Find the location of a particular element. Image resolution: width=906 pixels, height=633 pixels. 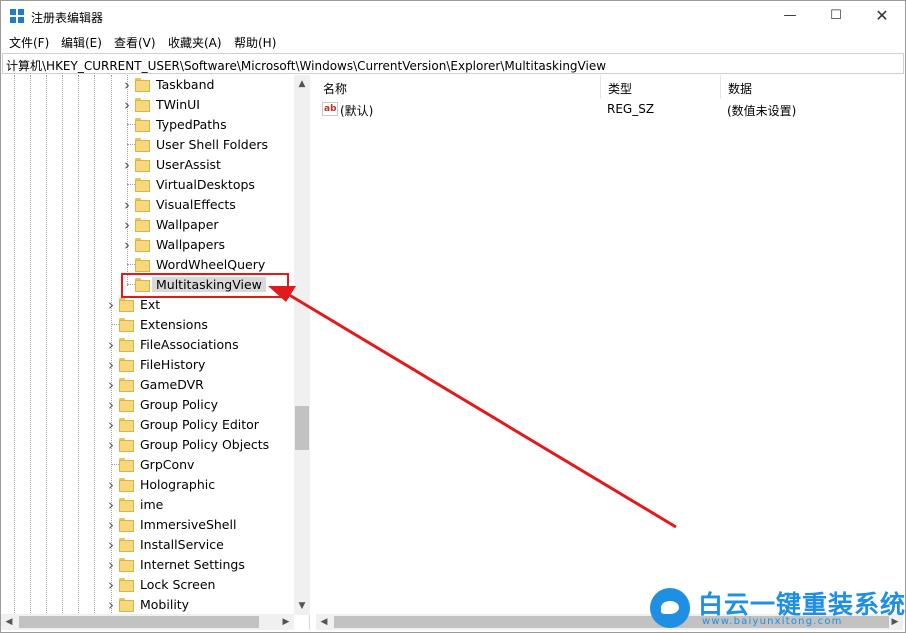

tree-item-twinui: › TWinUI is located at coordinates (148, 105).